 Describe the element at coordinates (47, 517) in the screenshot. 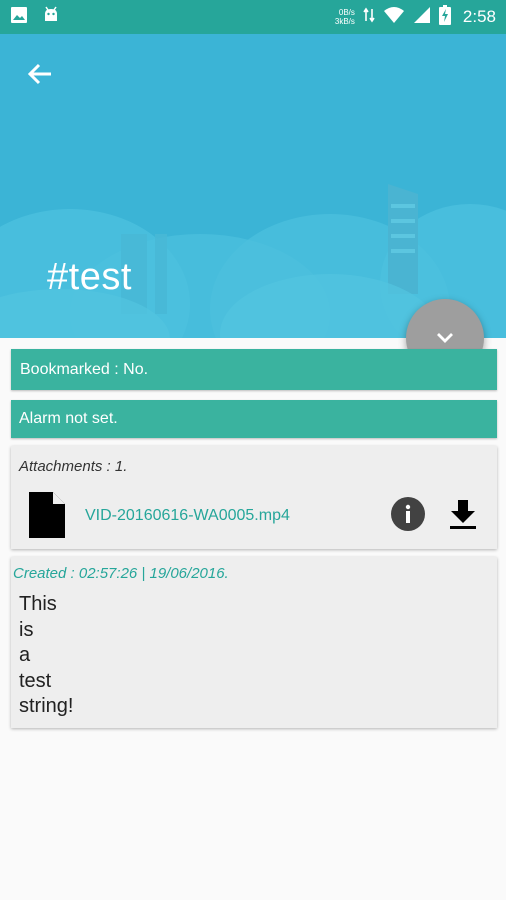

I see `file-icon` at that location.